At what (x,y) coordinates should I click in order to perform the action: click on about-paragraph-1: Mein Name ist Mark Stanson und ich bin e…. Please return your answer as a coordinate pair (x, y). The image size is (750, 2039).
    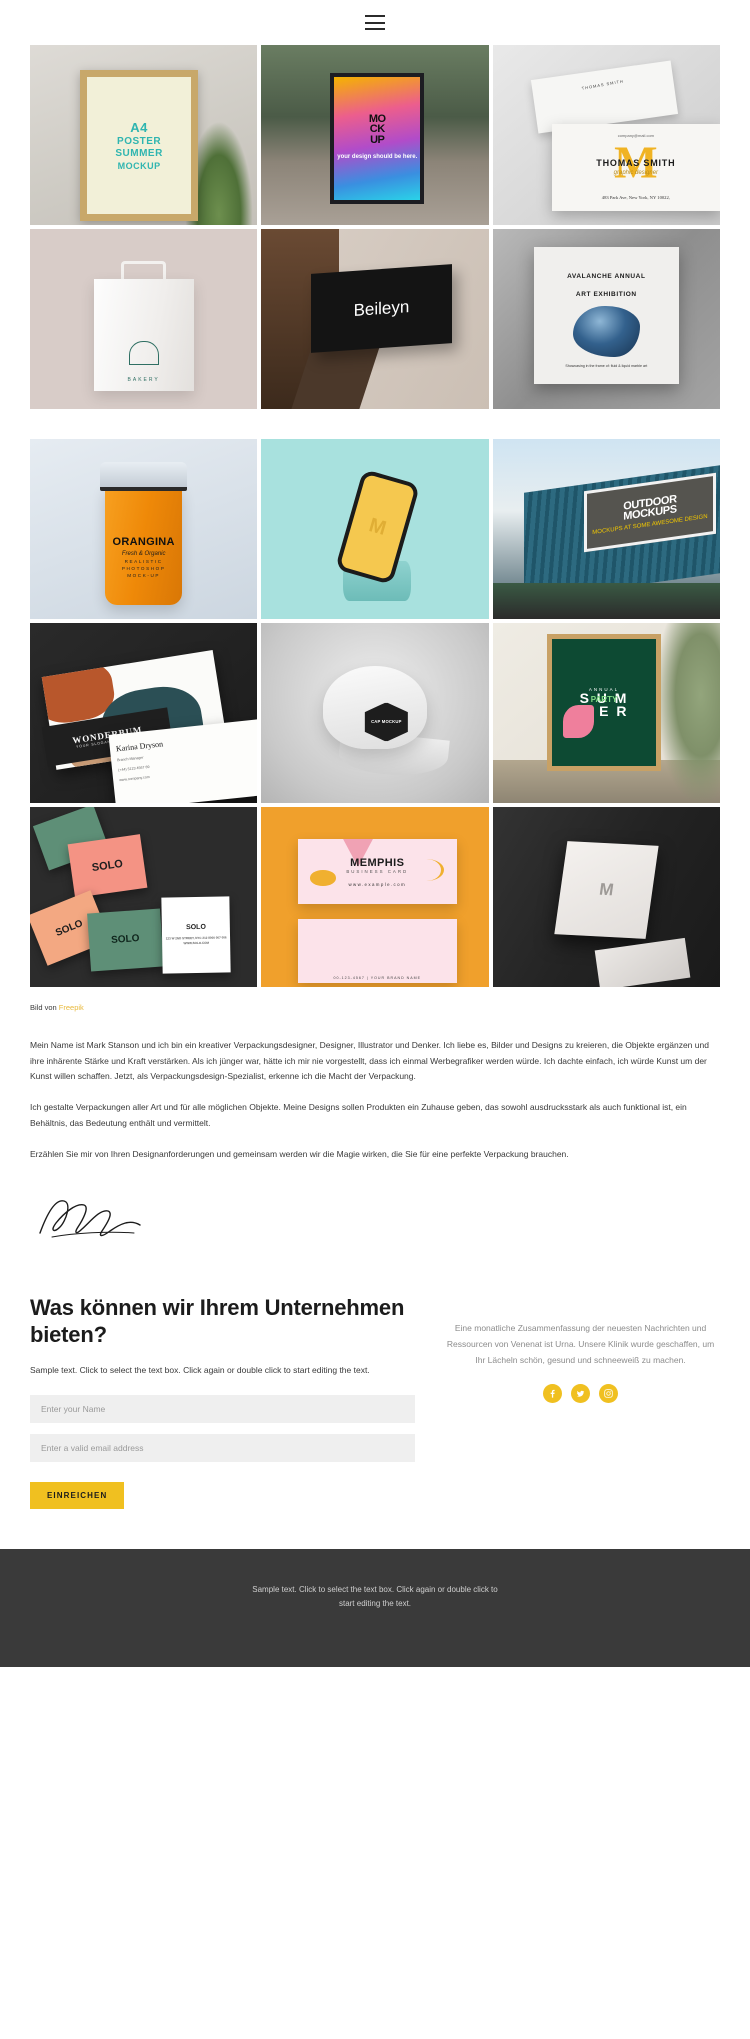
    Looking at the image, I should click on (369, 1061).